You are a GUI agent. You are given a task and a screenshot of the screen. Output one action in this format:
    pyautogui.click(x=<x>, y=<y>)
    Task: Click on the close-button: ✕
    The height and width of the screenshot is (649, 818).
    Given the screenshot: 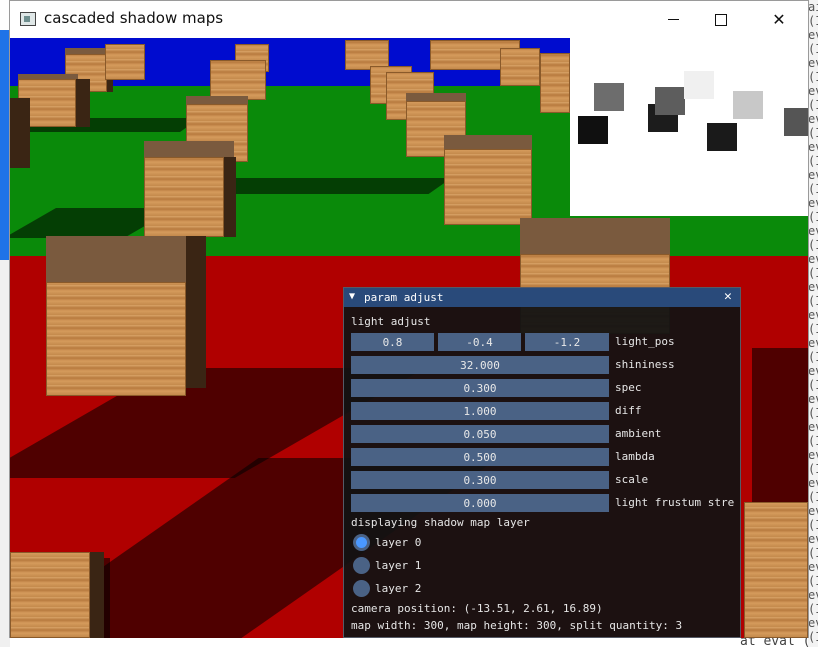 What is the action you would take?
    pyautogui.click(x=779, y=19)
    